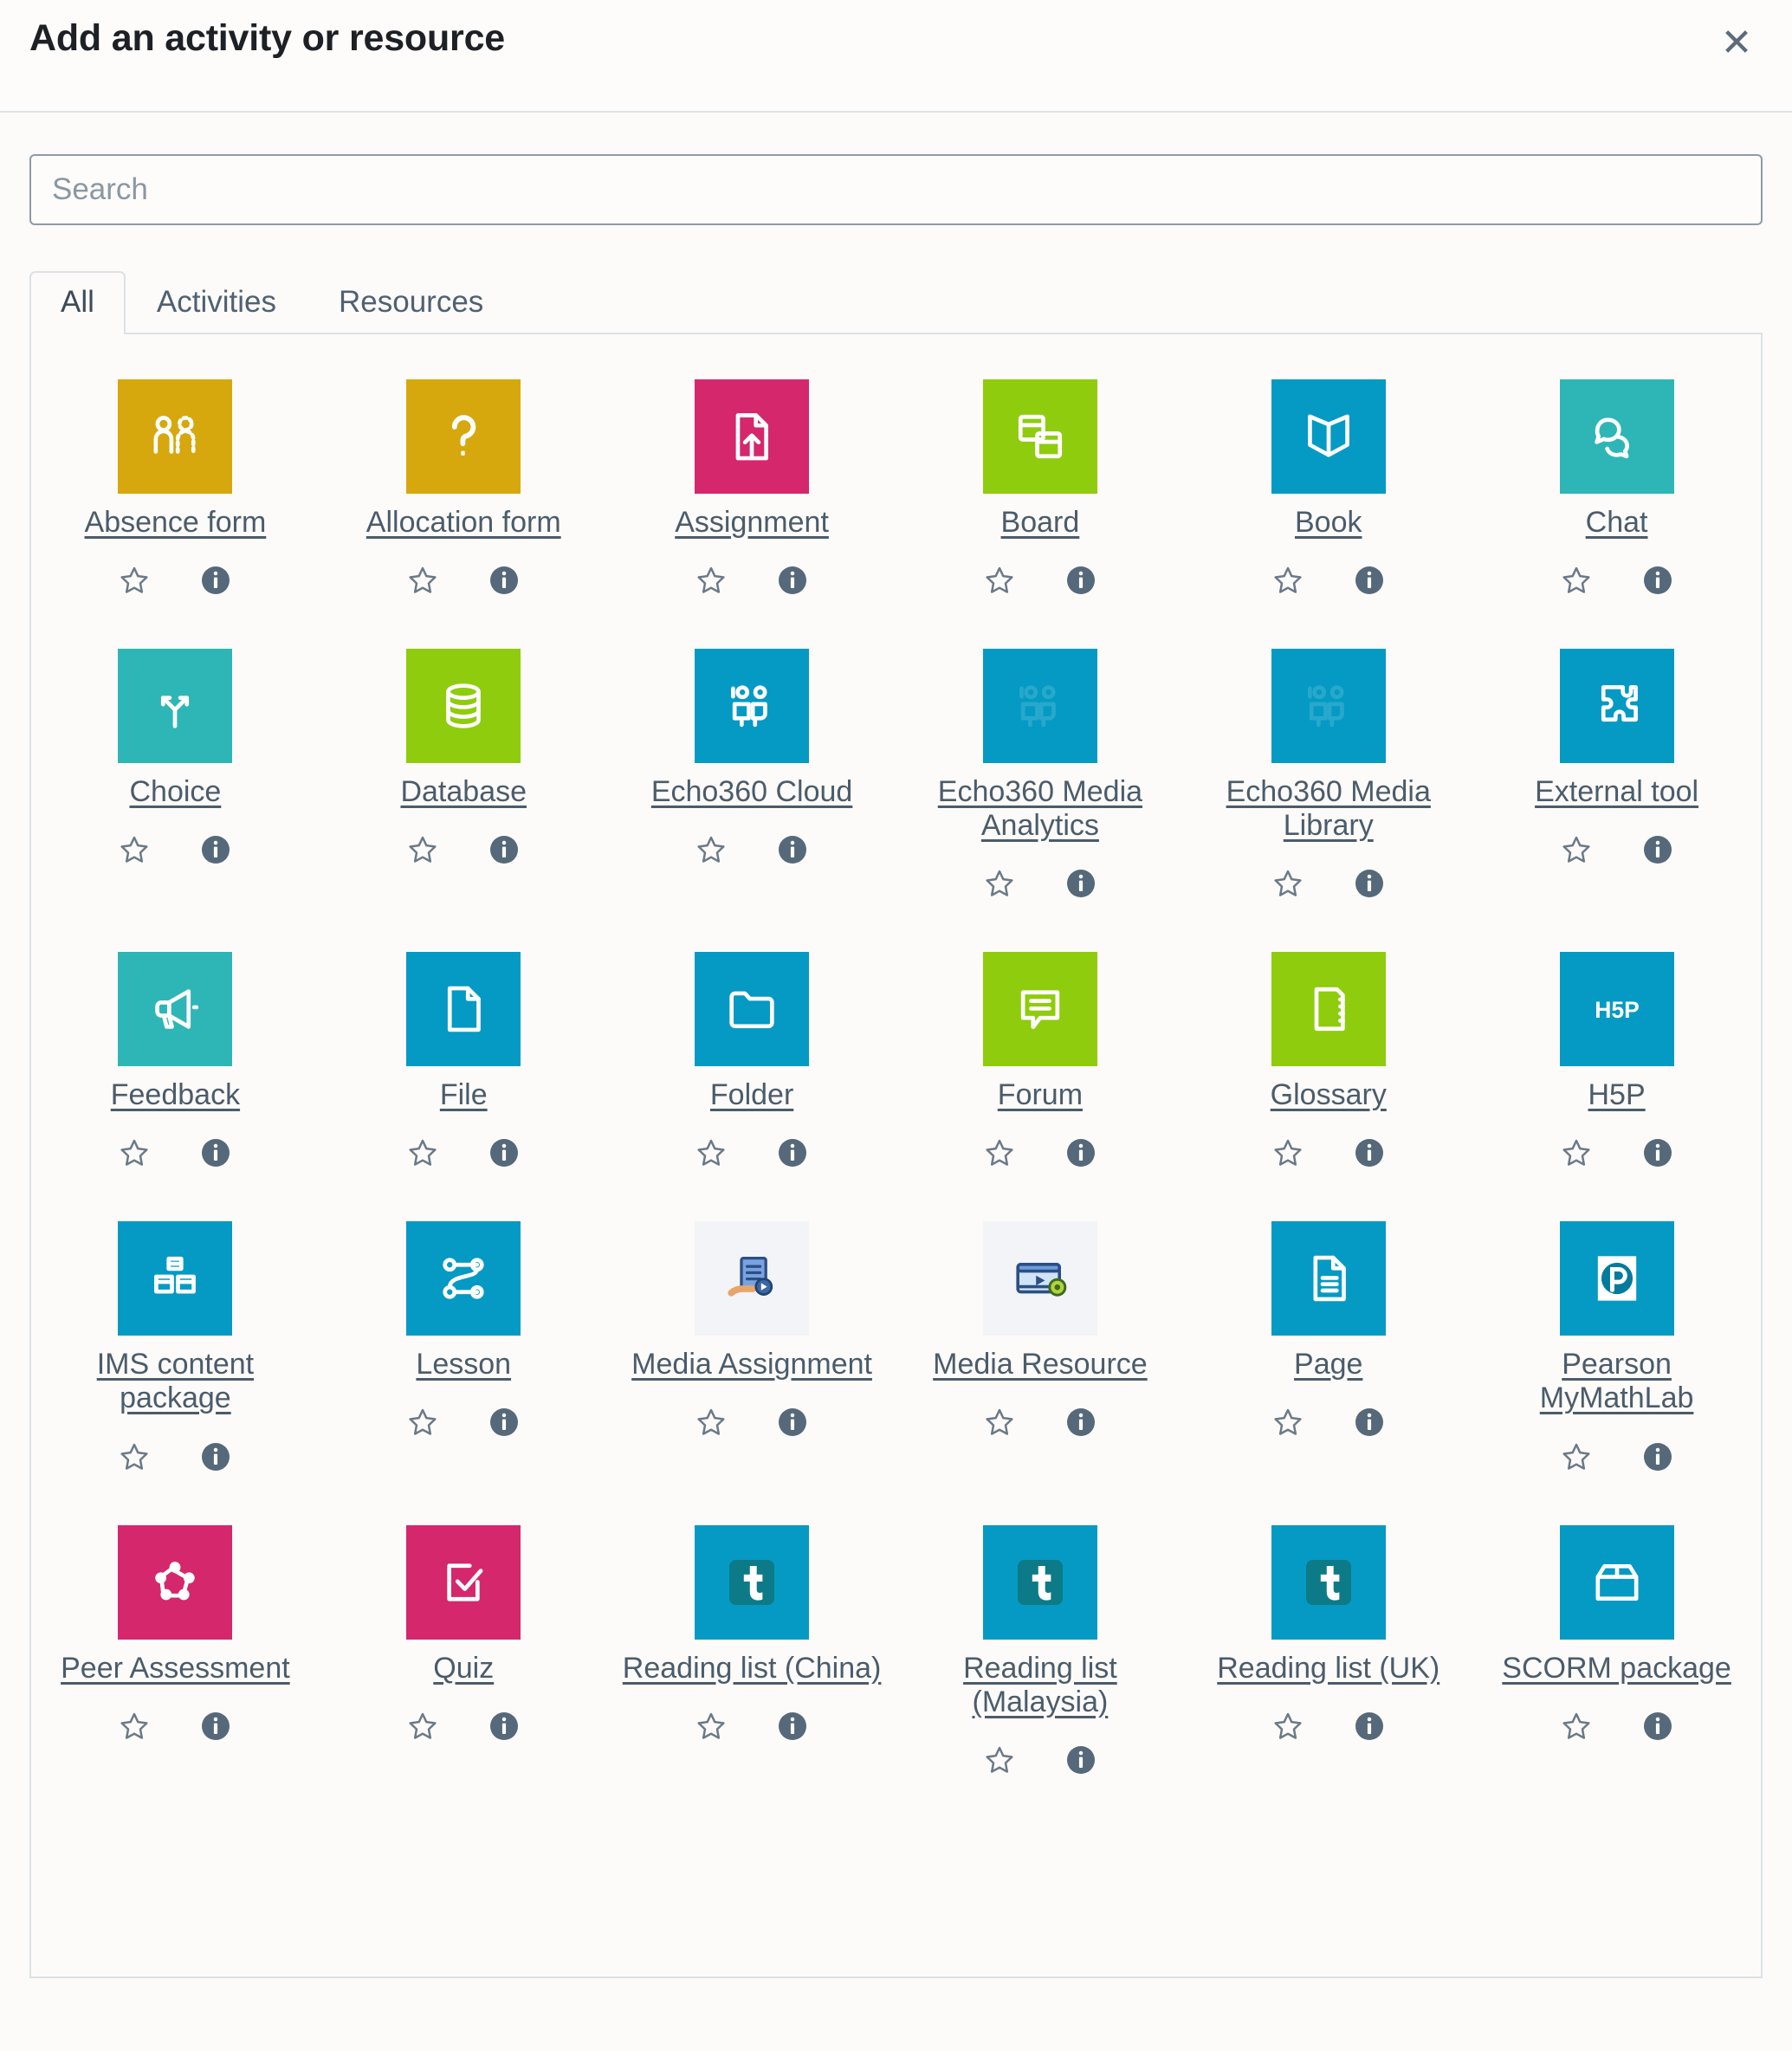 This screenshot has height=2051, width=1792. What do you see at coordinates (1616, 792) in the screenshot?
I see `activity-label: External tool` at bounding box center [1616, 792].